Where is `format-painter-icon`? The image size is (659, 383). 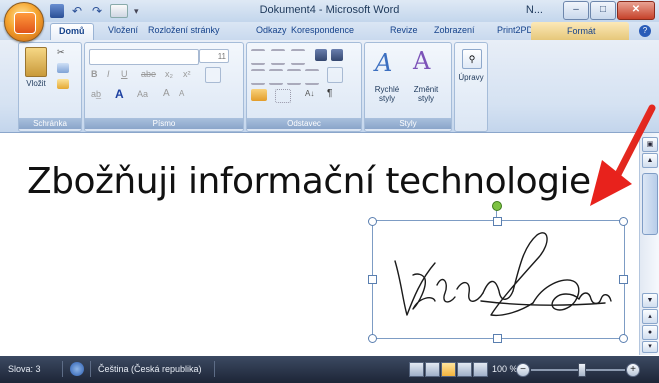
format-painter-icon is located at coordinates (63, 84).